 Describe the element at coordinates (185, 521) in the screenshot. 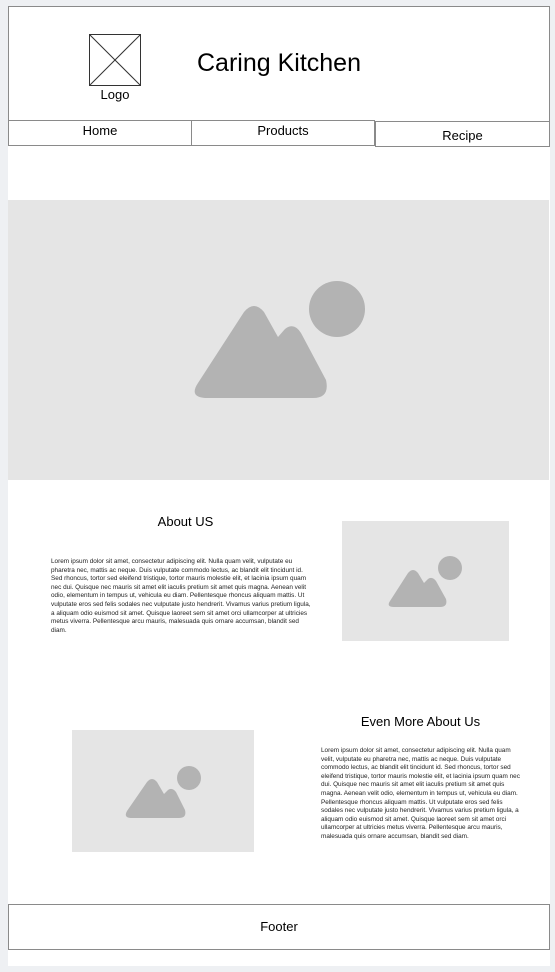

I see `about-title: About US` at that location.